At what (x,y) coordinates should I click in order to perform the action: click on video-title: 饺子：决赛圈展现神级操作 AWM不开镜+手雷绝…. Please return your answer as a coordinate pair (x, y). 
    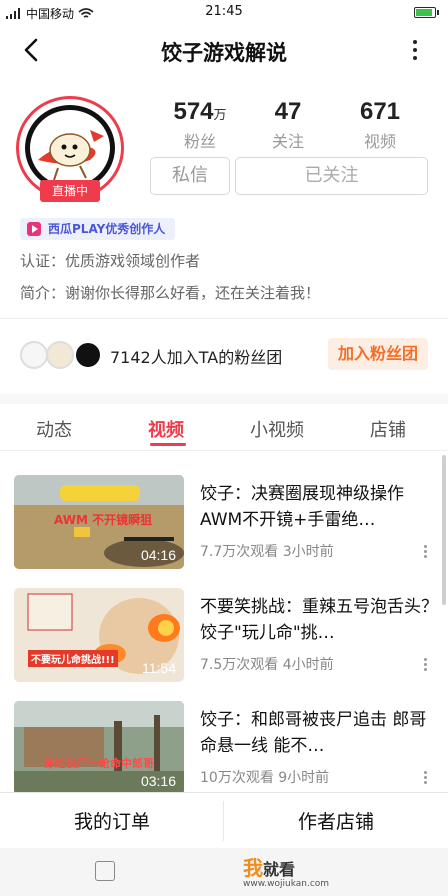
    Looking at the image, I should click on (319, 508).